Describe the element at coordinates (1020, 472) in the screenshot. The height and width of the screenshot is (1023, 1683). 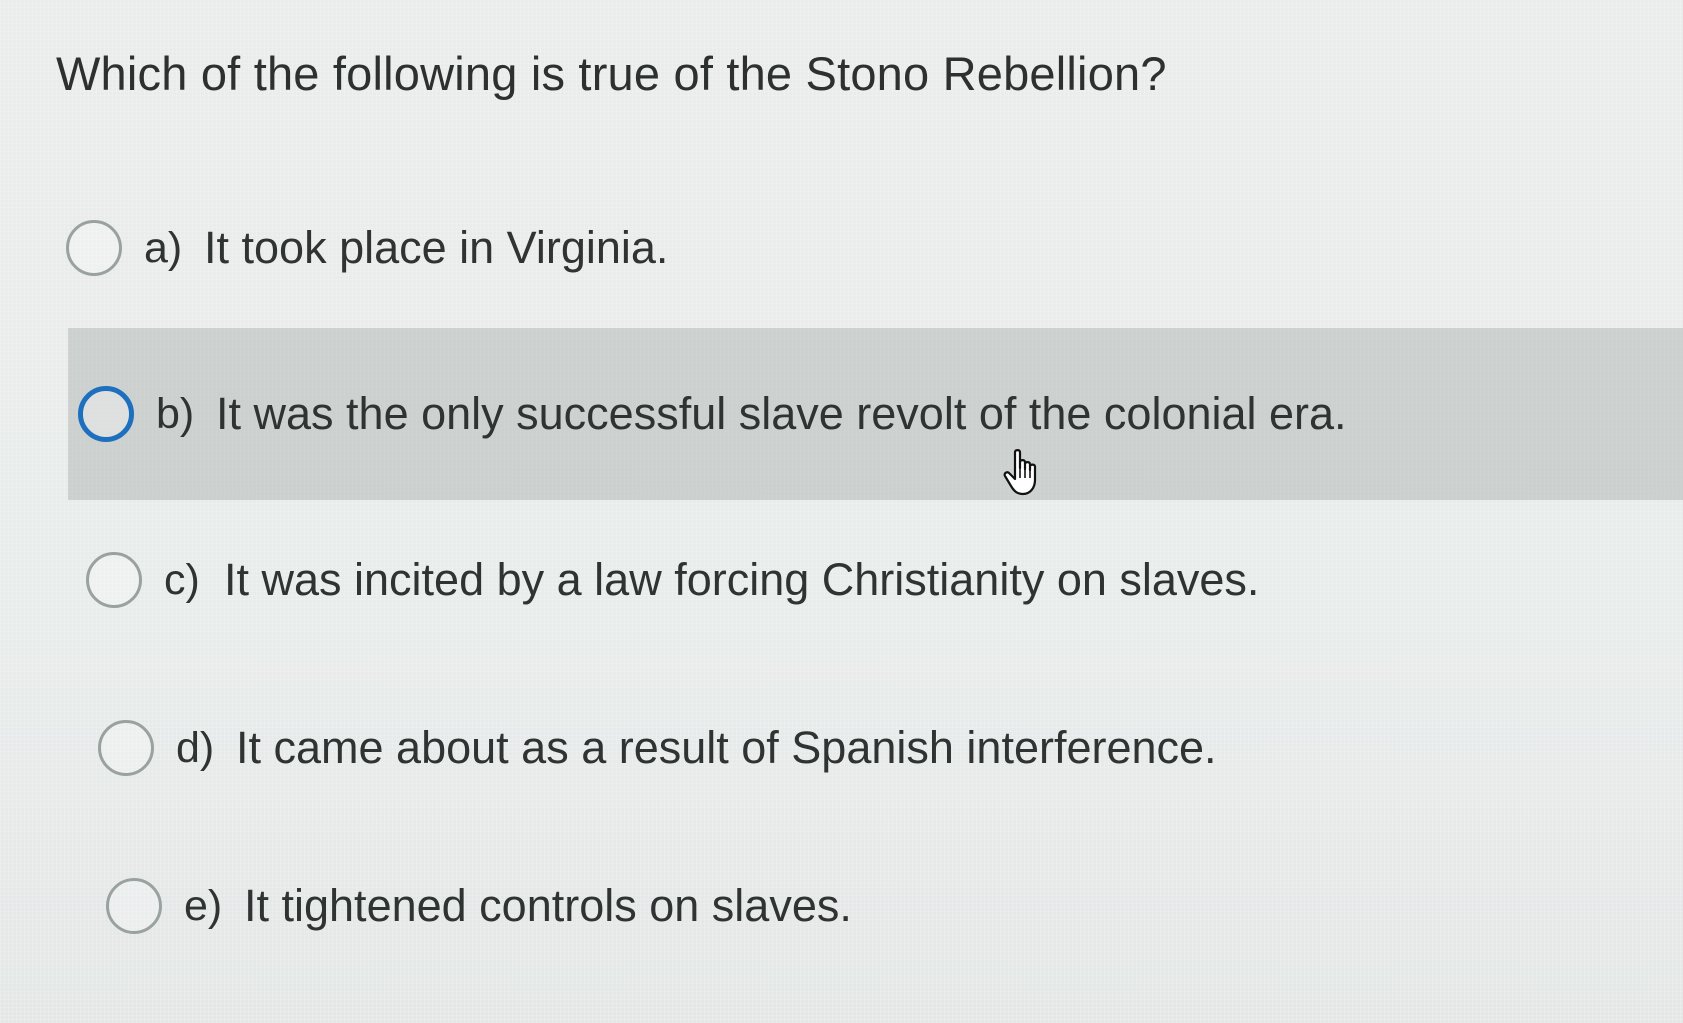
I see `hand-pointer-icon` at that location.